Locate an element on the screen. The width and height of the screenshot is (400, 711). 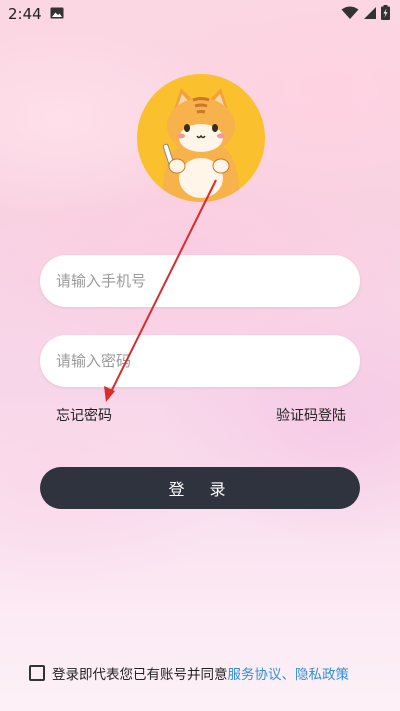
service-agreement-link: 服务协议 is located at coordinates (255, 673).